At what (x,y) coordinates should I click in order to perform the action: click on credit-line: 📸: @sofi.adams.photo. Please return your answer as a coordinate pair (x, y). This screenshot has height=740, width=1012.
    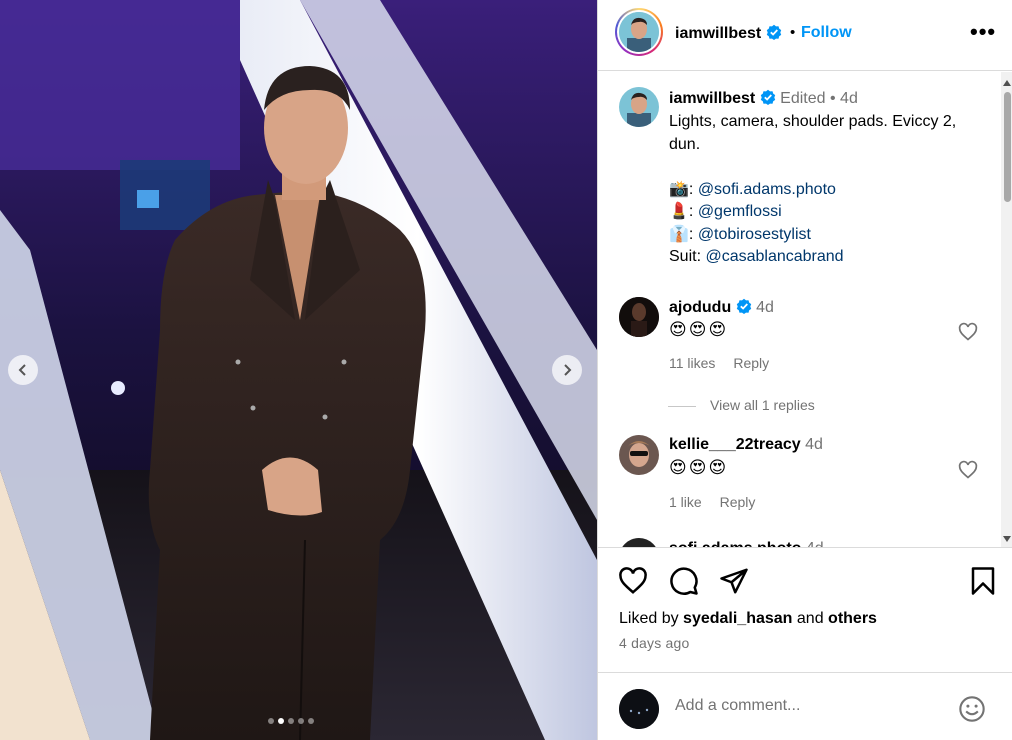
    Looking at the image, I should click on (829, 190).